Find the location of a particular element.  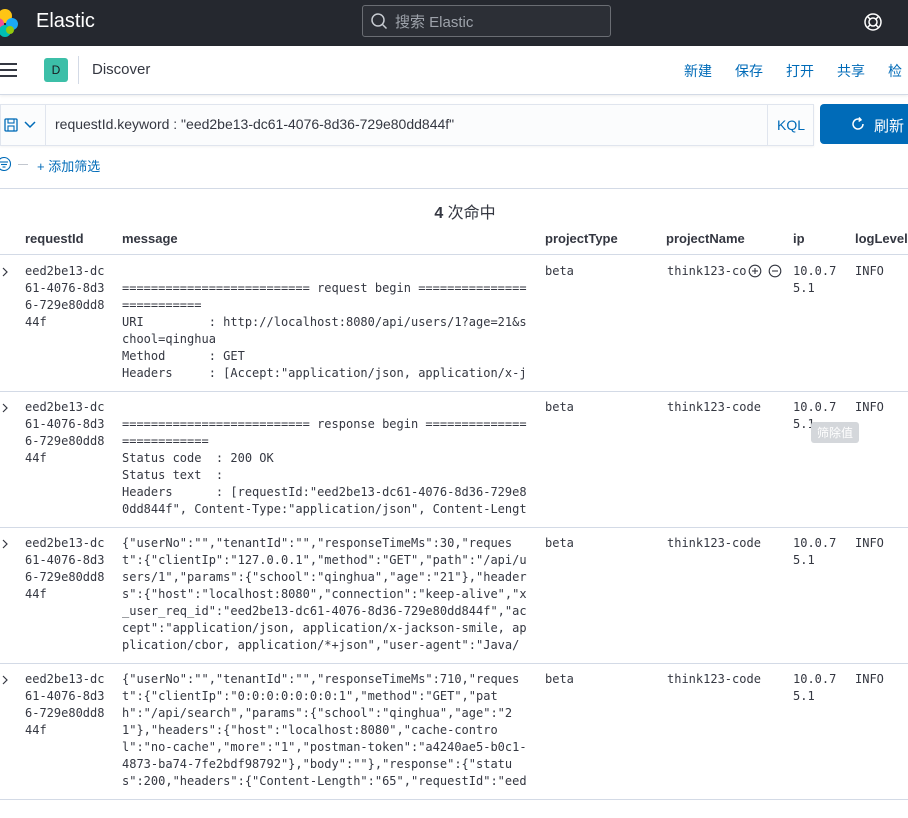

column-header-projectname: projectName is located at coordinates (705, 238).